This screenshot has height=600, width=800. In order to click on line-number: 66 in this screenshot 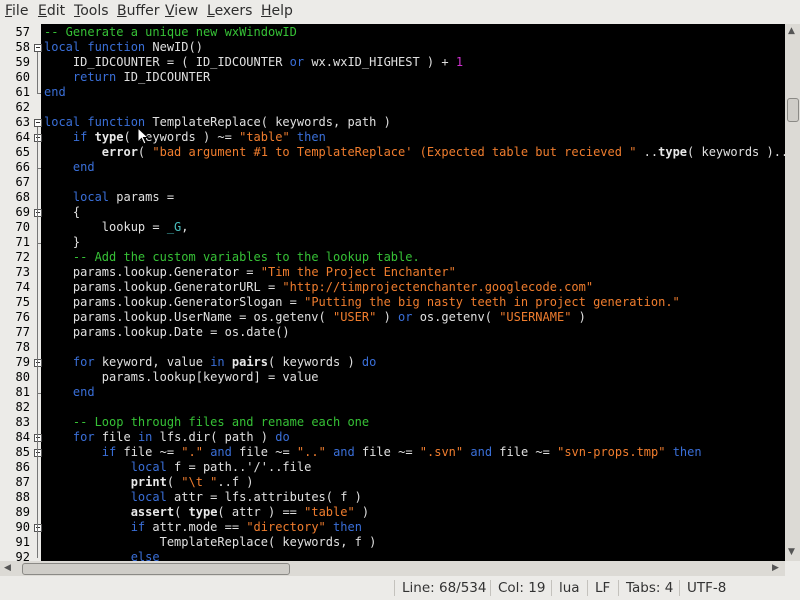, I will do `click(15, 167)`.